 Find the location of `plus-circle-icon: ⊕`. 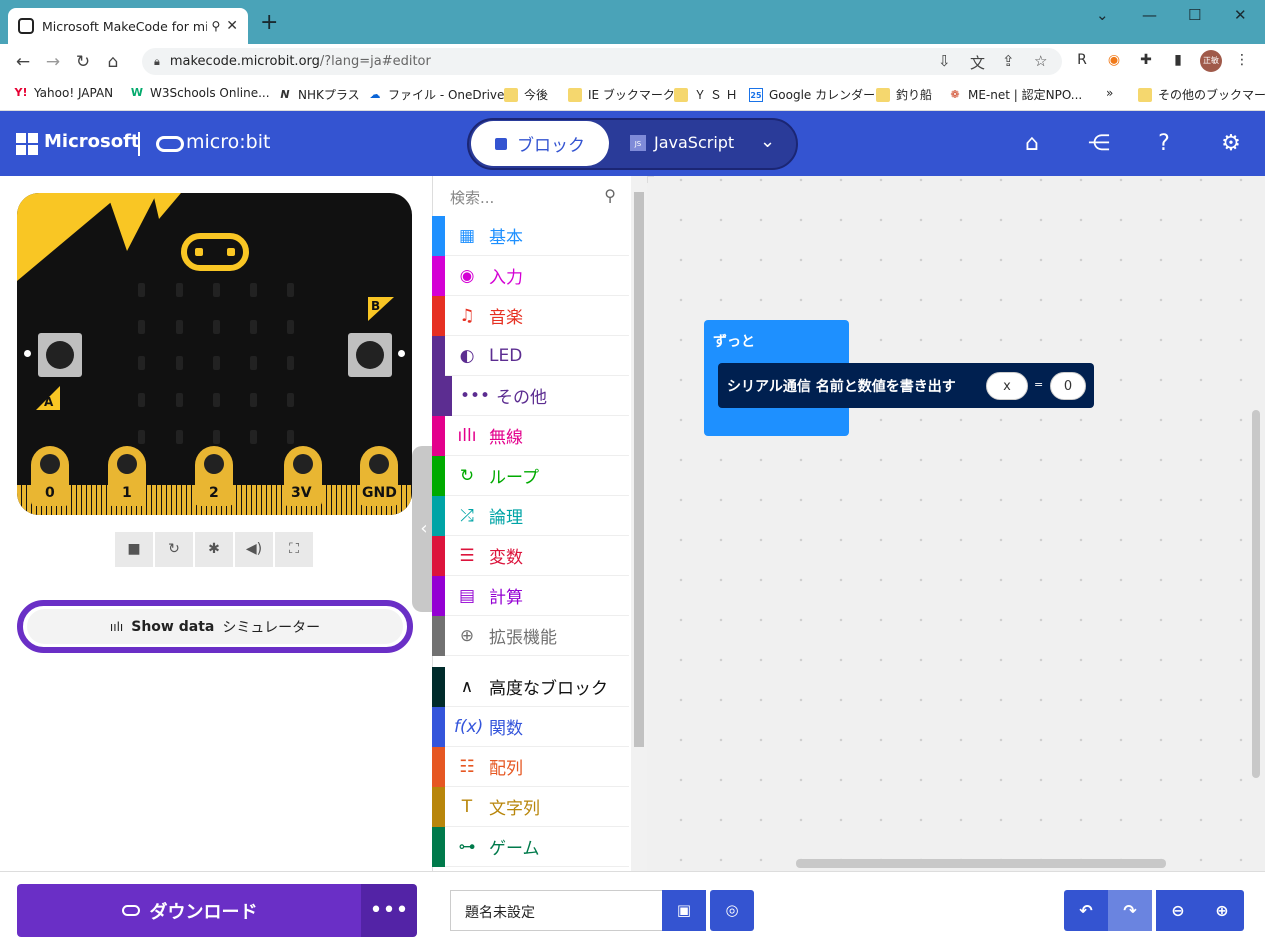

plus-circle-icon: ⊕ is located at coordinates (467, 635).